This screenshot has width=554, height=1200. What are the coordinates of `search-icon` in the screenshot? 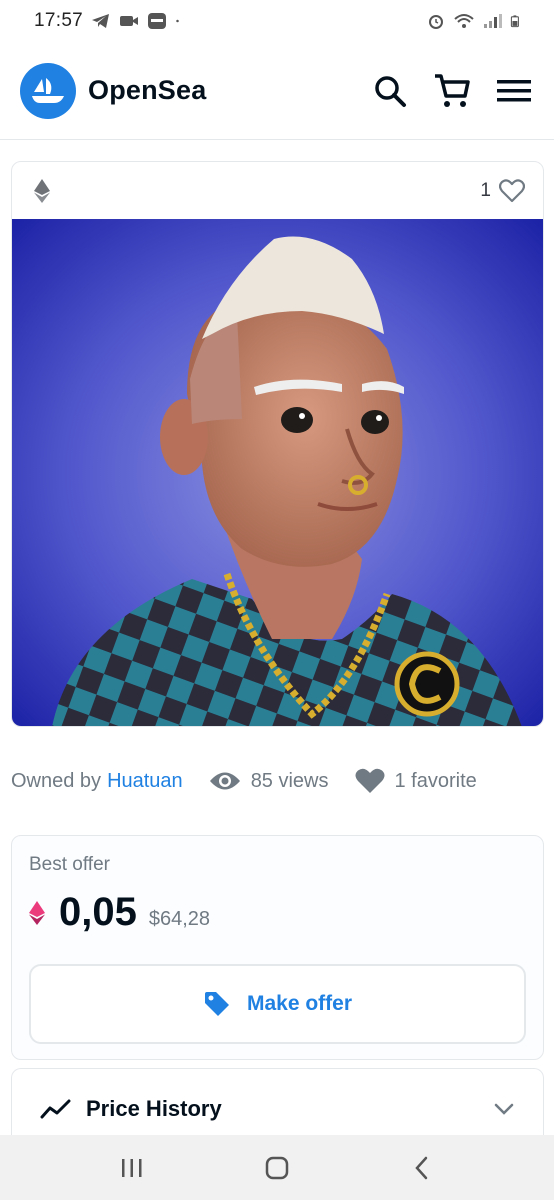 It's located at (390, 91).